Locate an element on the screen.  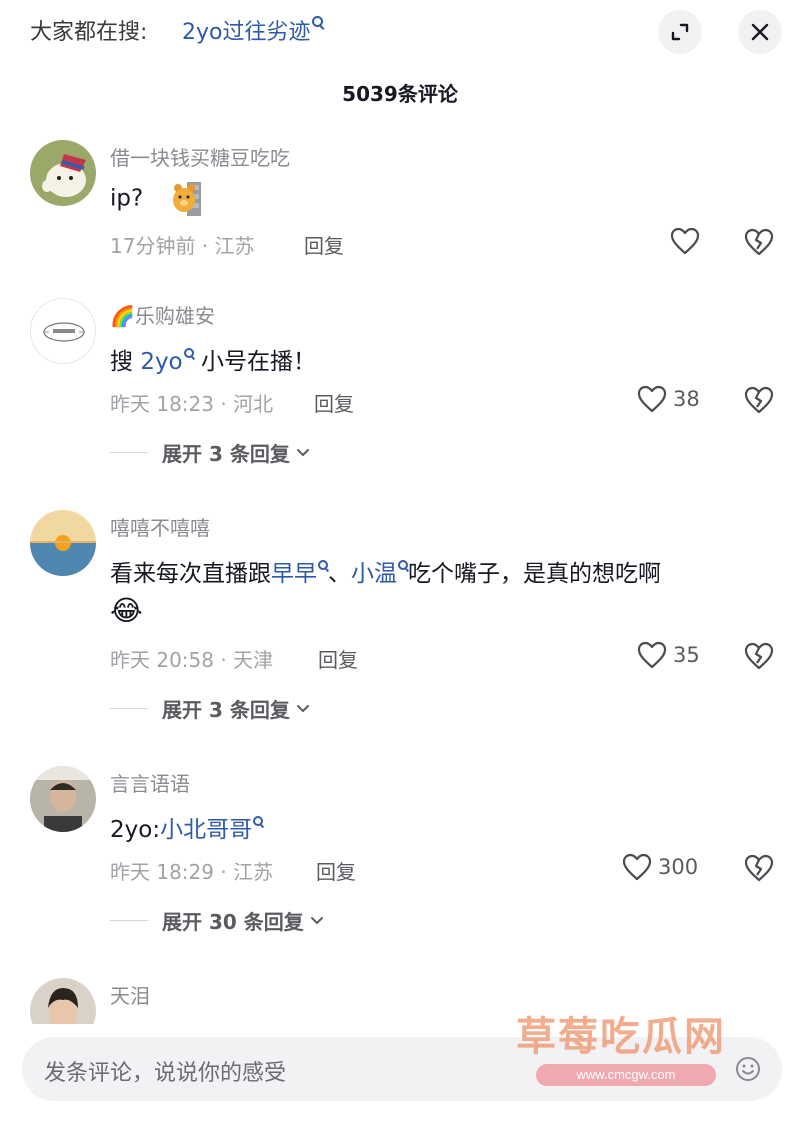
expand-replies-button: 展开 30 条回复 is located at coordinates (217, 920).